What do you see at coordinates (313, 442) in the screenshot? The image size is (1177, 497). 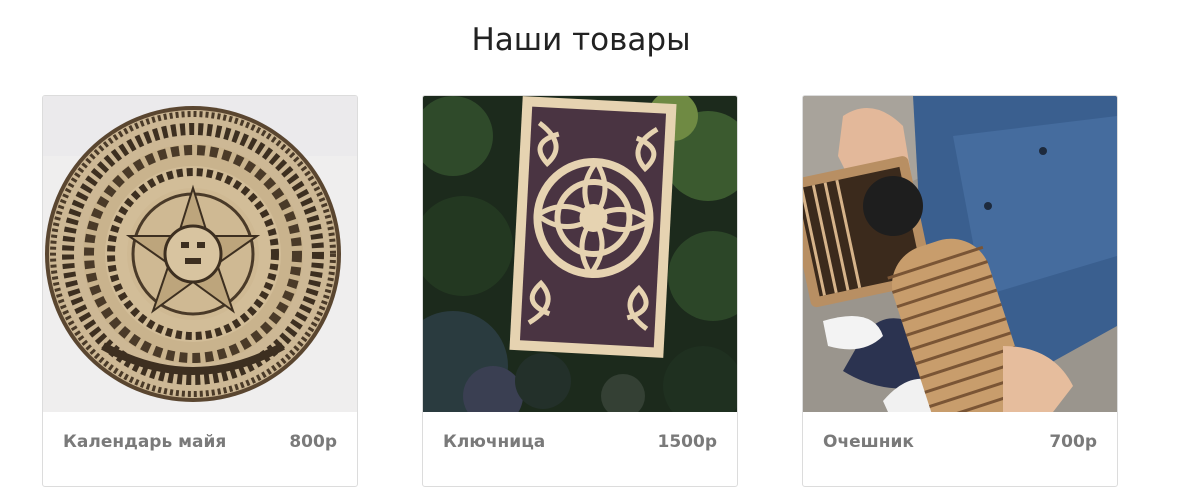 I see `product-price: 800р` at bounding box center [313, 442].